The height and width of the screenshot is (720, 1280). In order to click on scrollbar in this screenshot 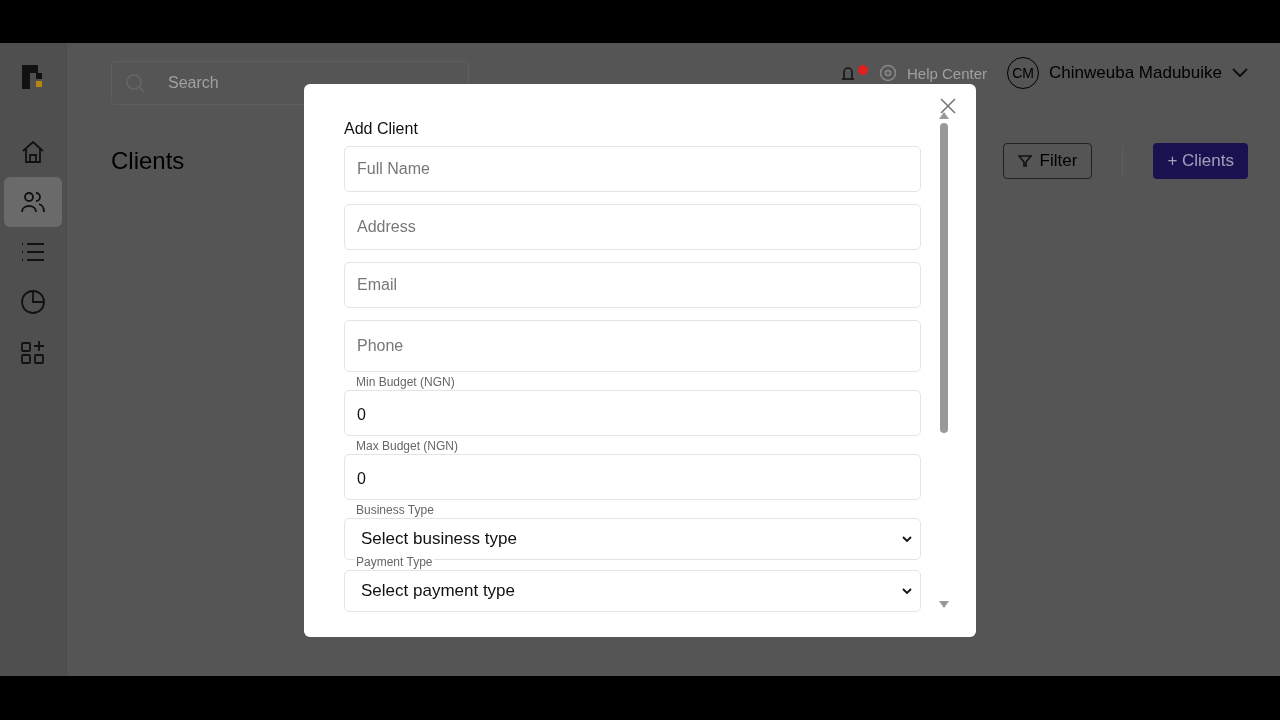, I will do `click(944, 360)`.